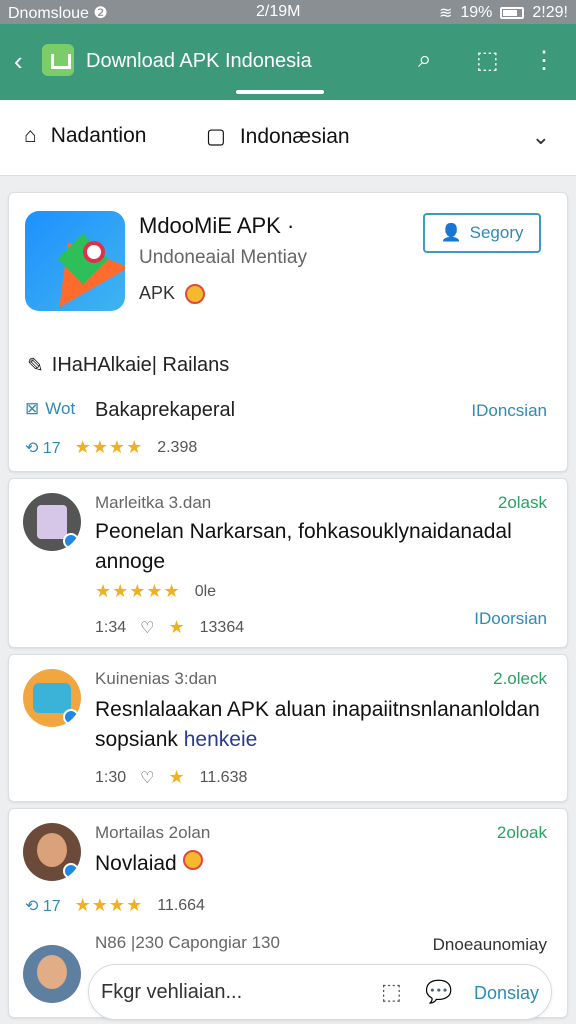 This screenshot has width=576, height=1024. I want to click on review-language: Dnoeaunomiay, so click(489, 944).